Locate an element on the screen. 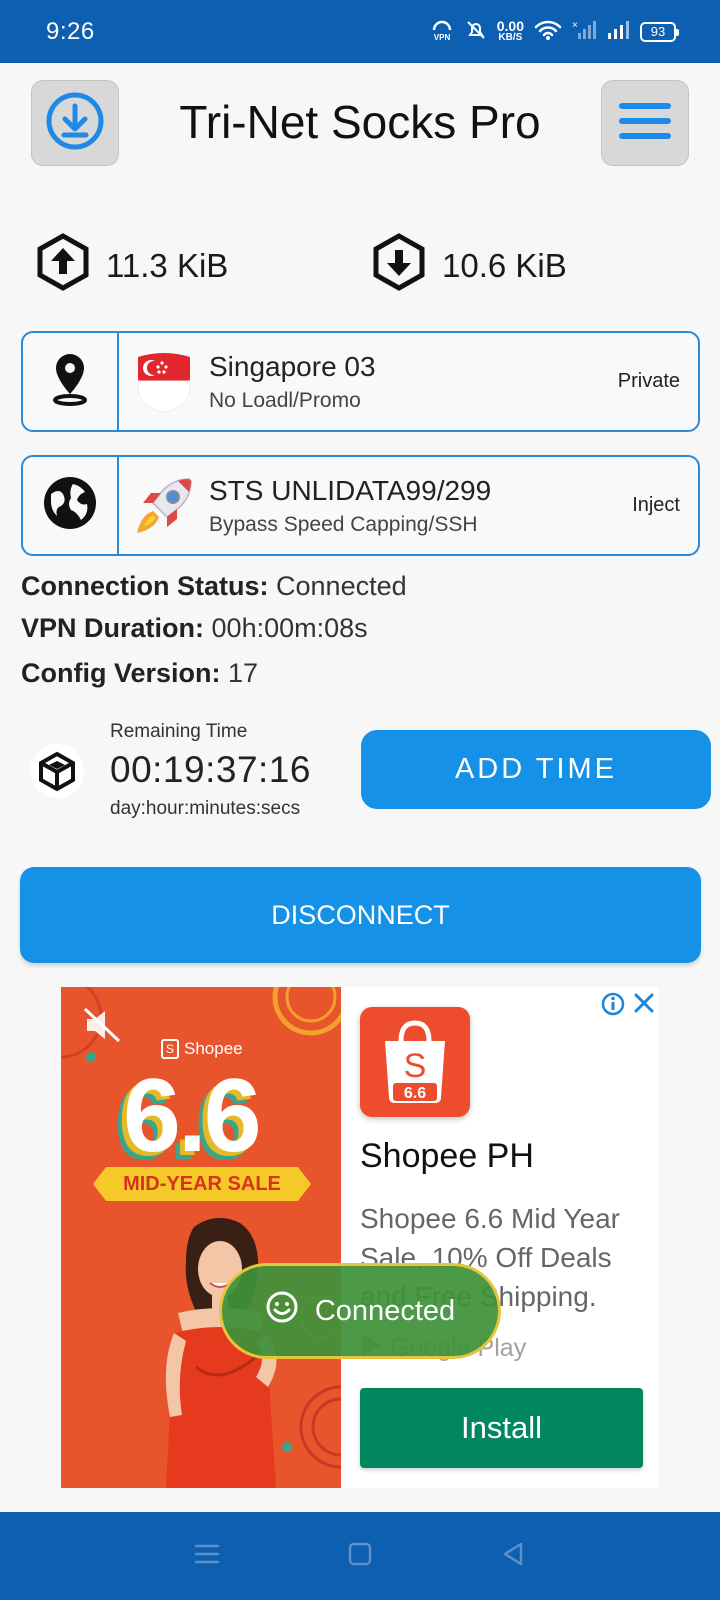 The image size is (720, 1600). payload-network-cell is located at coordinates (71, 505).